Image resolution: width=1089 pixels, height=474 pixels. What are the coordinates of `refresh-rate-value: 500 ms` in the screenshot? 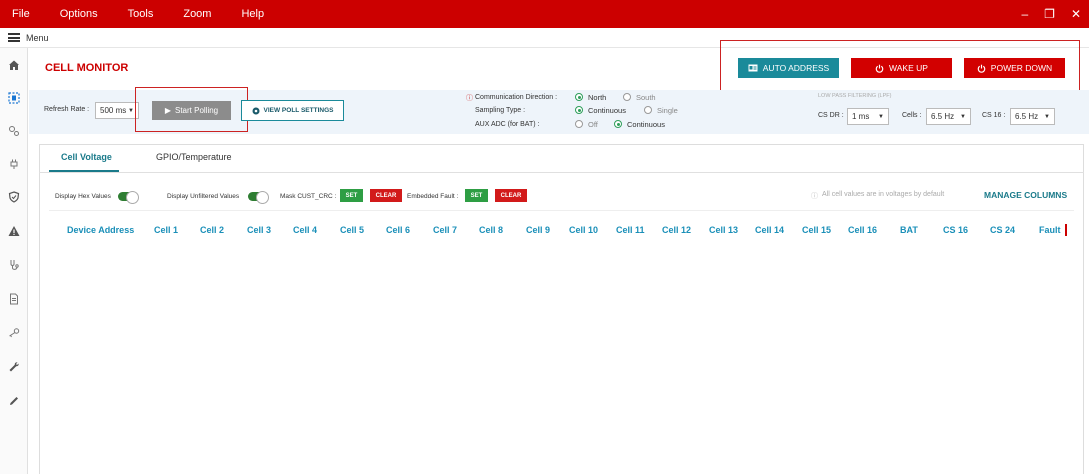 It's located at (113, 110).